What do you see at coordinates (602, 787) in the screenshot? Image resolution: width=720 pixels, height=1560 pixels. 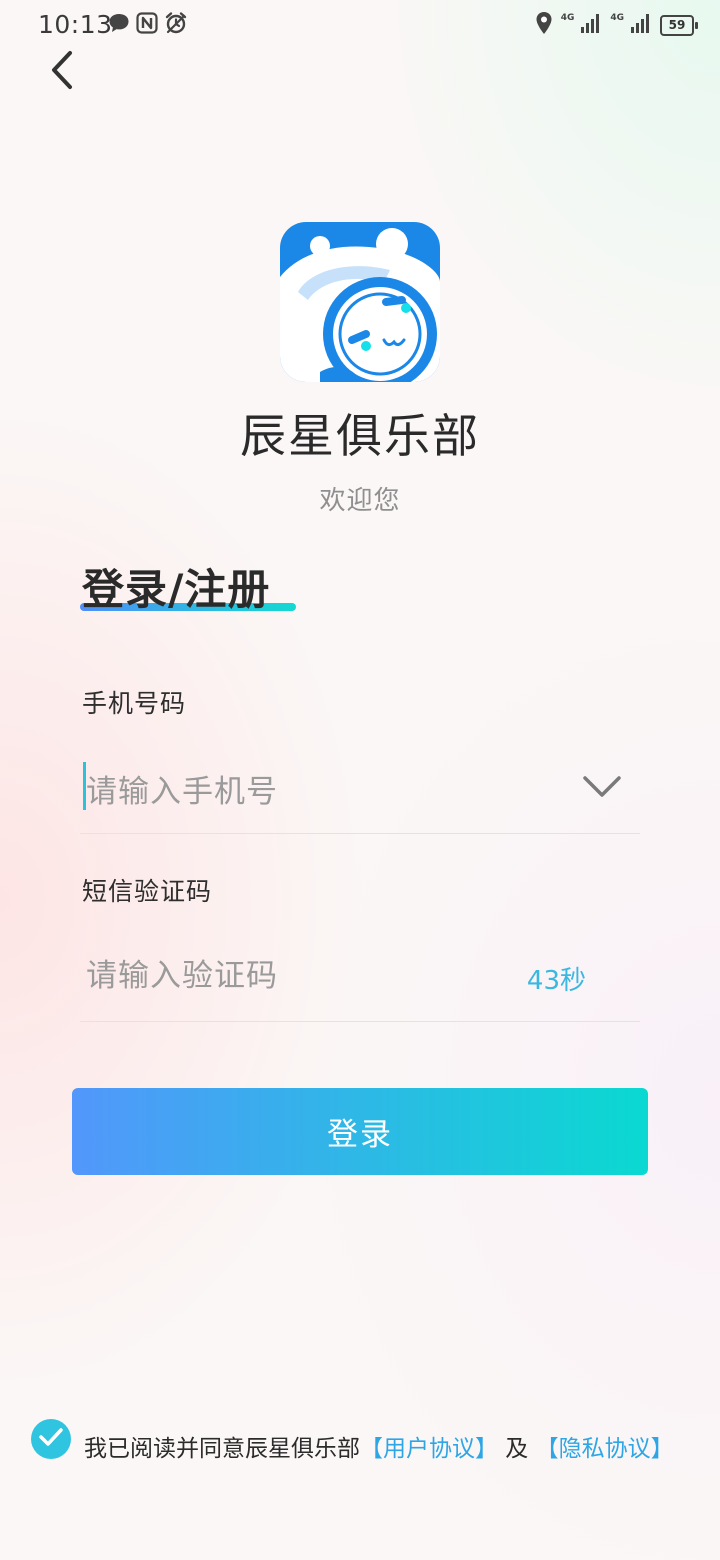 I see `chevron-down-icon` at bounding box center [602, 787].